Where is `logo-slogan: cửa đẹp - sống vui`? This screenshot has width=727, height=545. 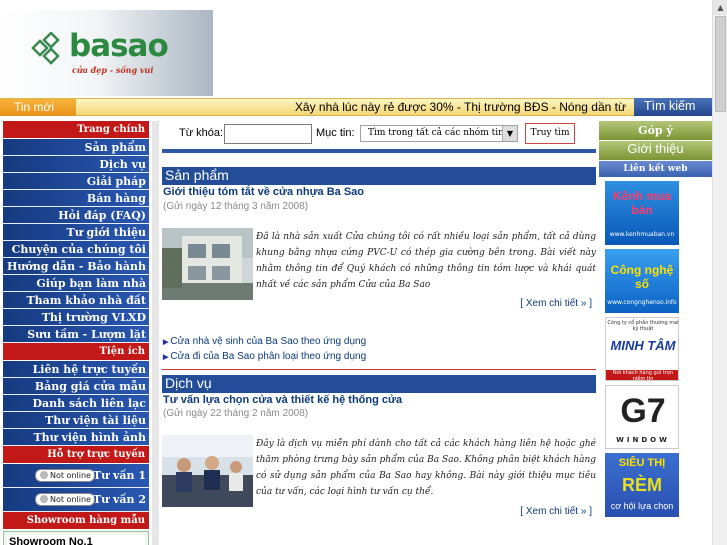 logo-slogan: cửa đẹp - sống vui is located at coordinates (113, 70).